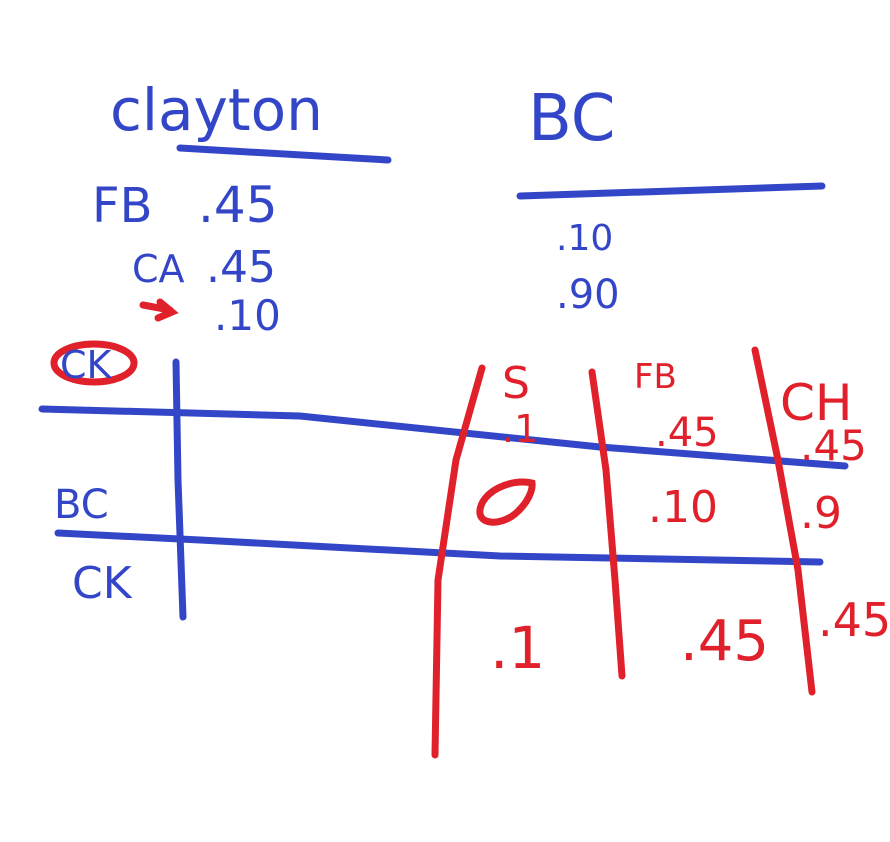 Image resolution: width=890 pixels, height=842 pixels. Describe the element at coordinates (655, 377) in the screenshot. I see `col-header-fb: FB` at that location.